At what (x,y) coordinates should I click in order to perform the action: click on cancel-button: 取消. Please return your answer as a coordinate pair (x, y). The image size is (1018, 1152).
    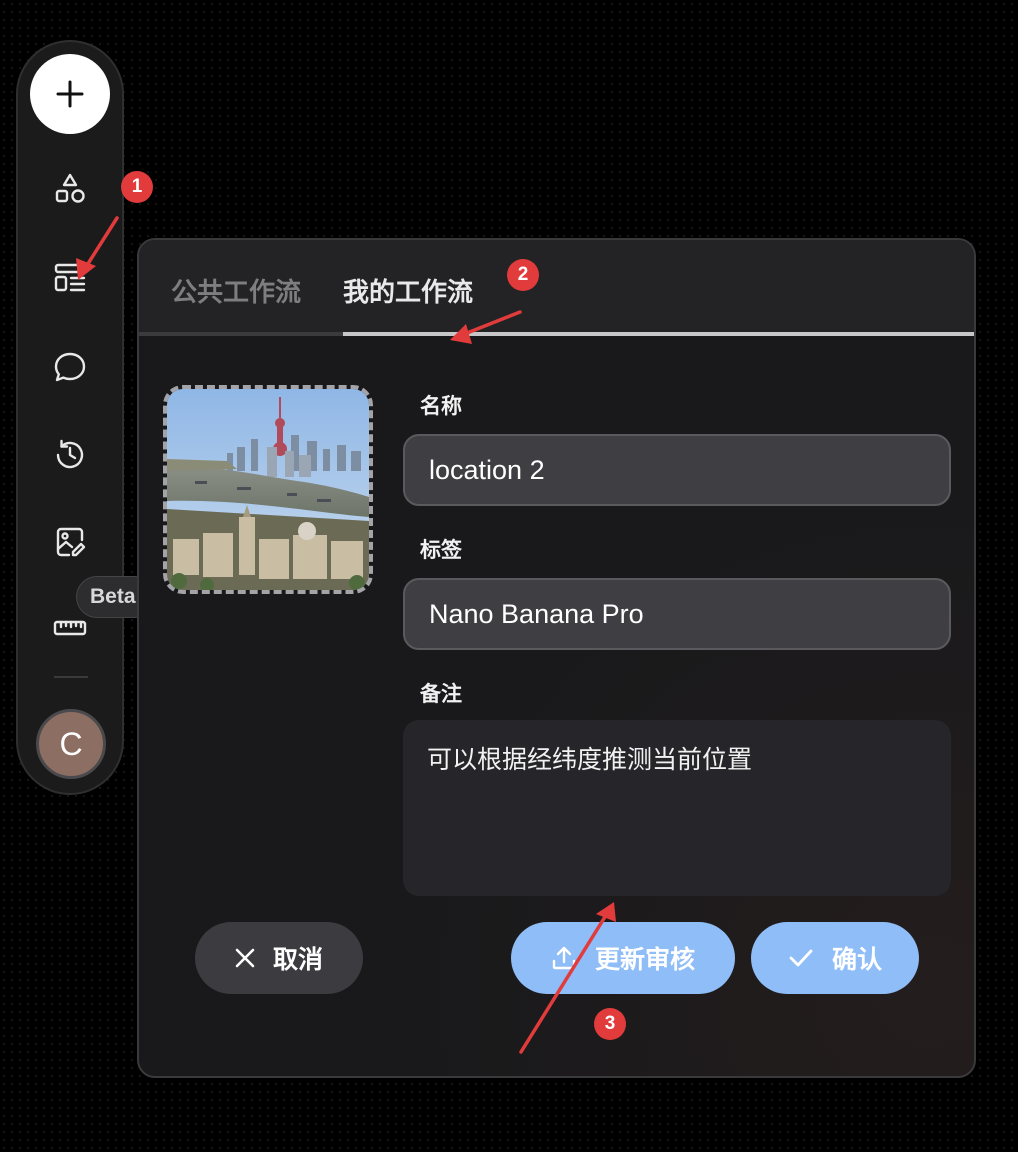
    Looking at the image, I should click on (279, 958).